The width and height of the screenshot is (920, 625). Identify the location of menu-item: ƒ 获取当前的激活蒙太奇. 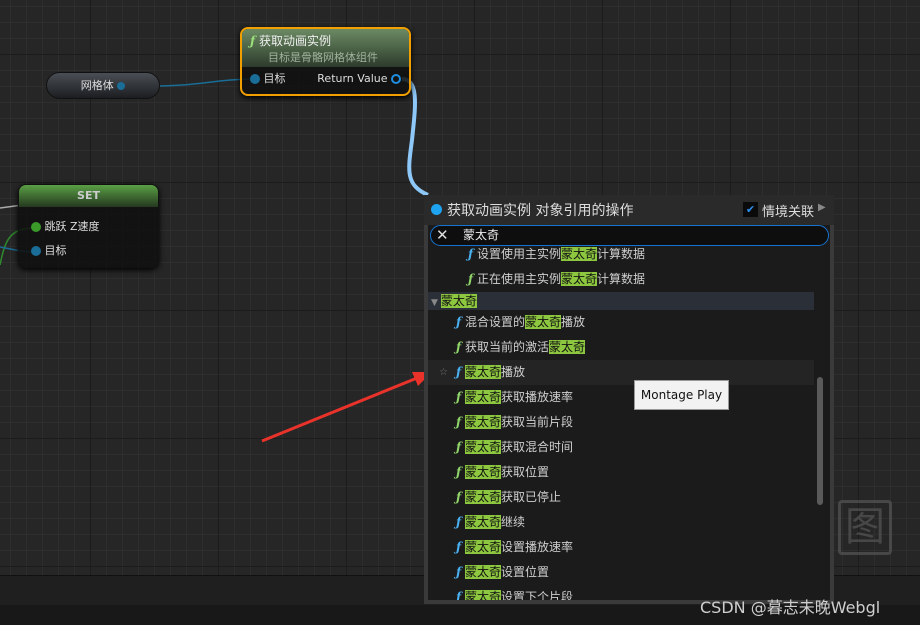
(621, 347).